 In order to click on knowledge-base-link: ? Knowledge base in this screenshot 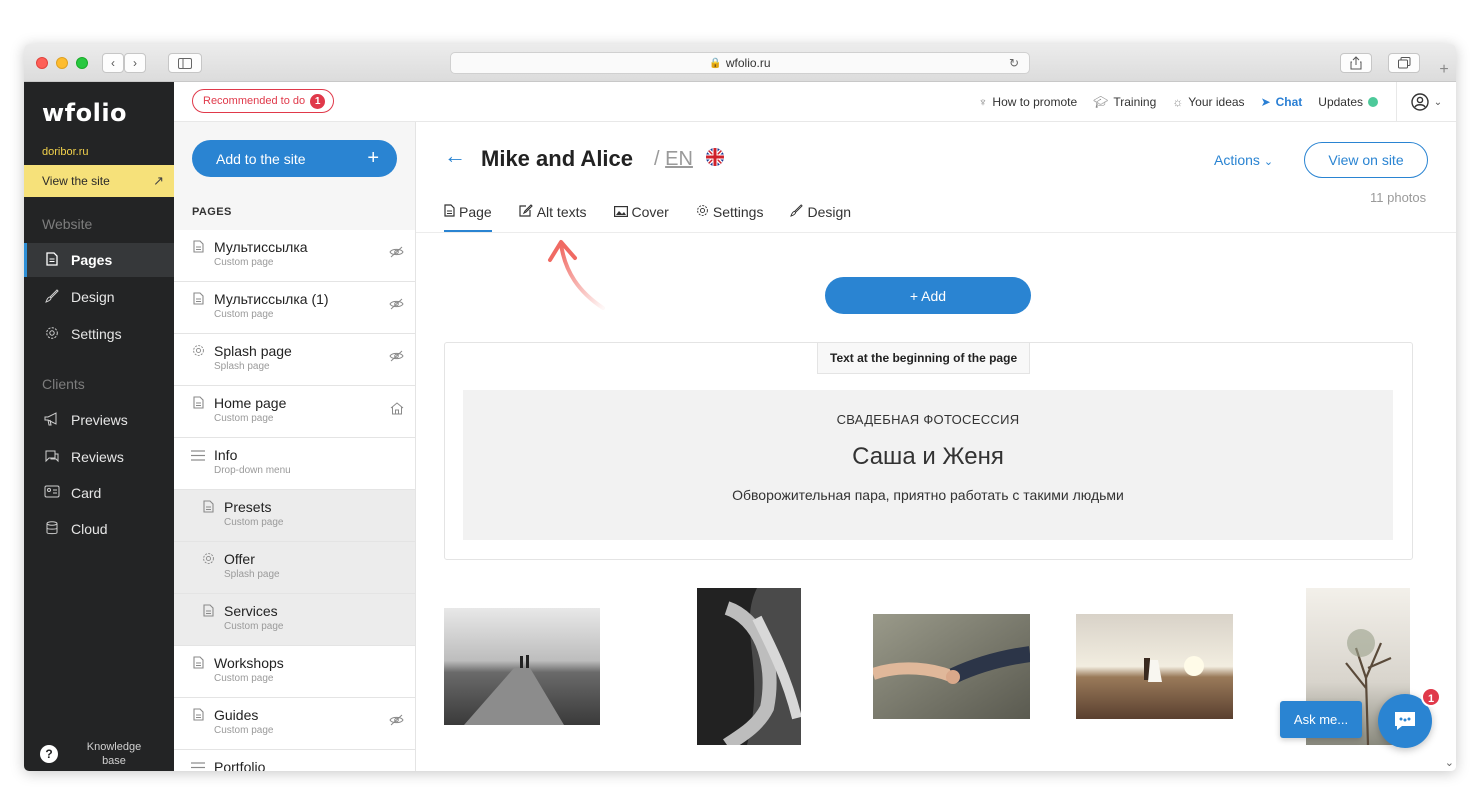, I will do `click(99, 754)`.